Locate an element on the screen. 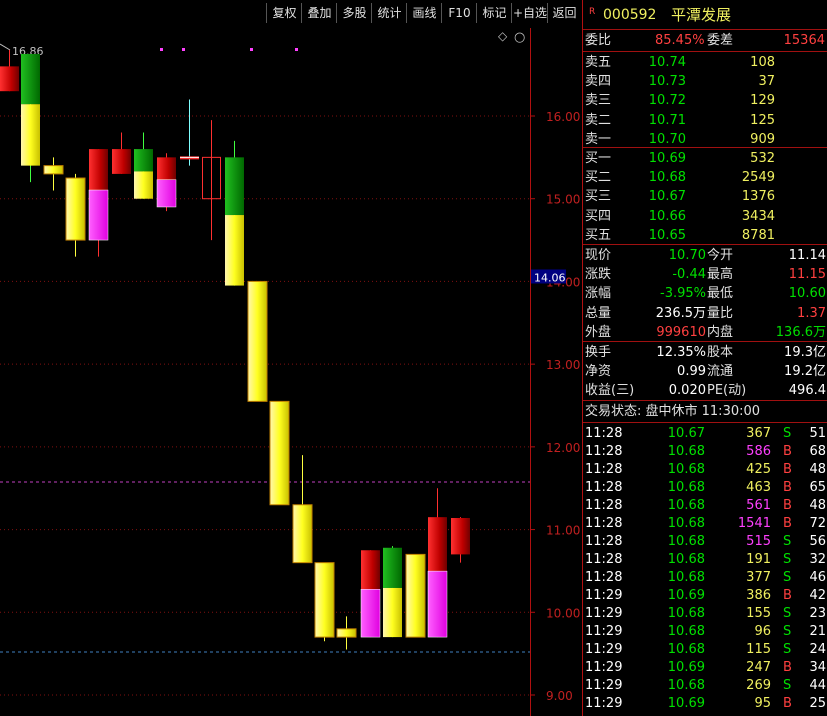 Image resolution: width=827 pixels, height=716 pixels. tick-row: 11:29 10.68 96 S 21 is located at coordinates (705, 631).